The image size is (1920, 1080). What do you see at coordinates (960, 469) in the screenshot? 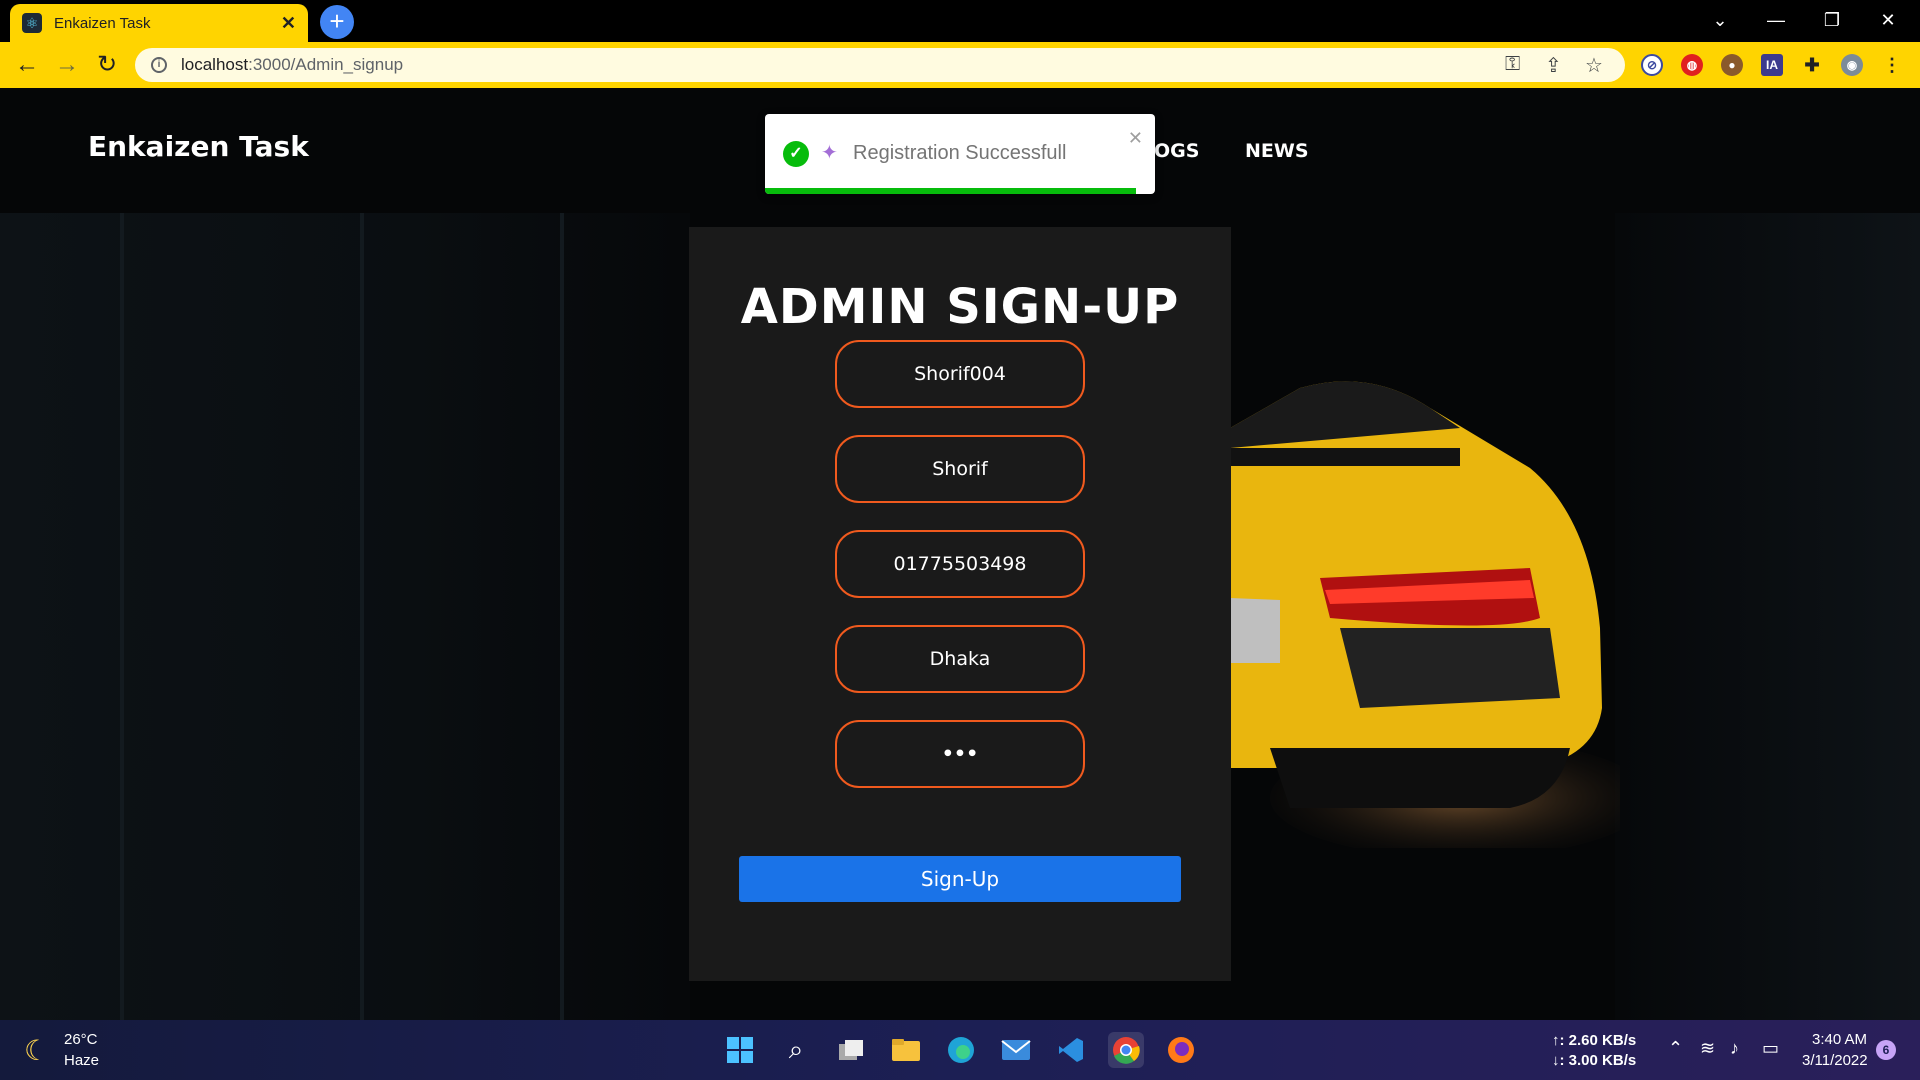
I see `name-field` at bounding box center [960, 469].